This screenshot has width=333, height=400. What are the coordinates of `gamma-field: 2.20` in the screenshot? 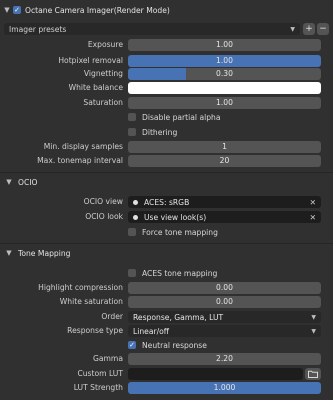 It's located at (224, 359).